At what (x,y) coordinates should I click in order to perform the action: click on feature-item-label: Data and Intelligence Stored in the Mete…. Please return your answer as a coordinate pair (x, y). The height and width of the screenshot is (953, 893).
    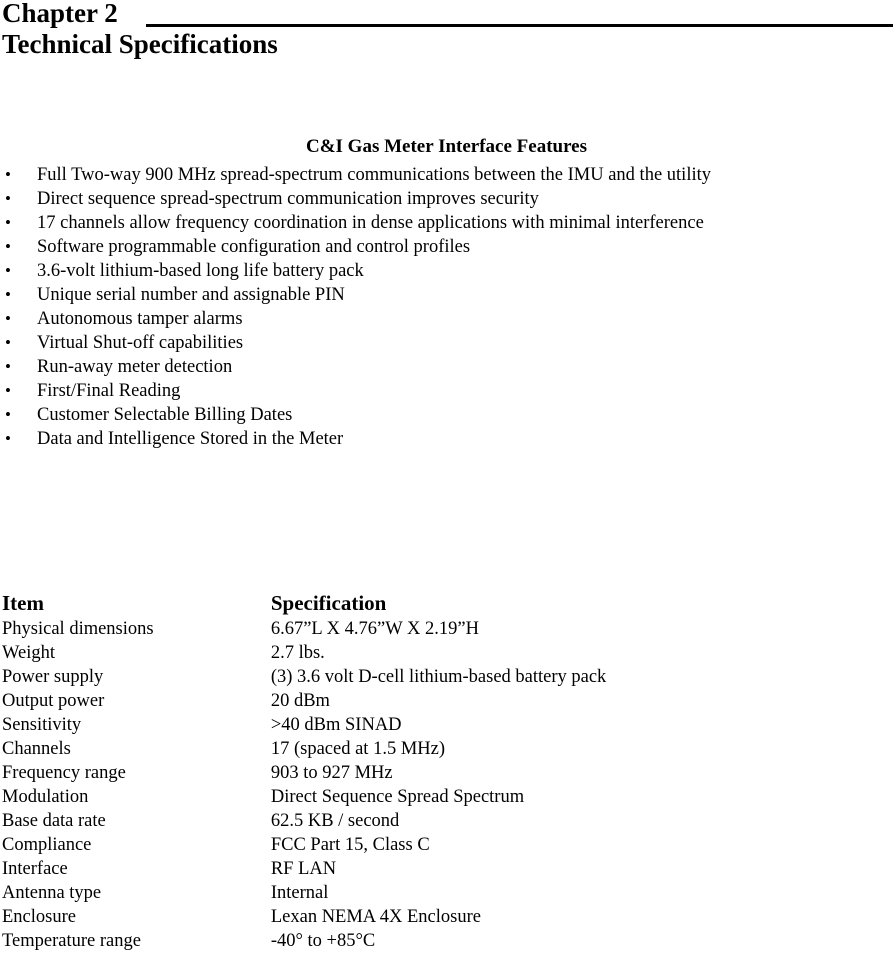
    Looking at the image, I should click on (190, 439).